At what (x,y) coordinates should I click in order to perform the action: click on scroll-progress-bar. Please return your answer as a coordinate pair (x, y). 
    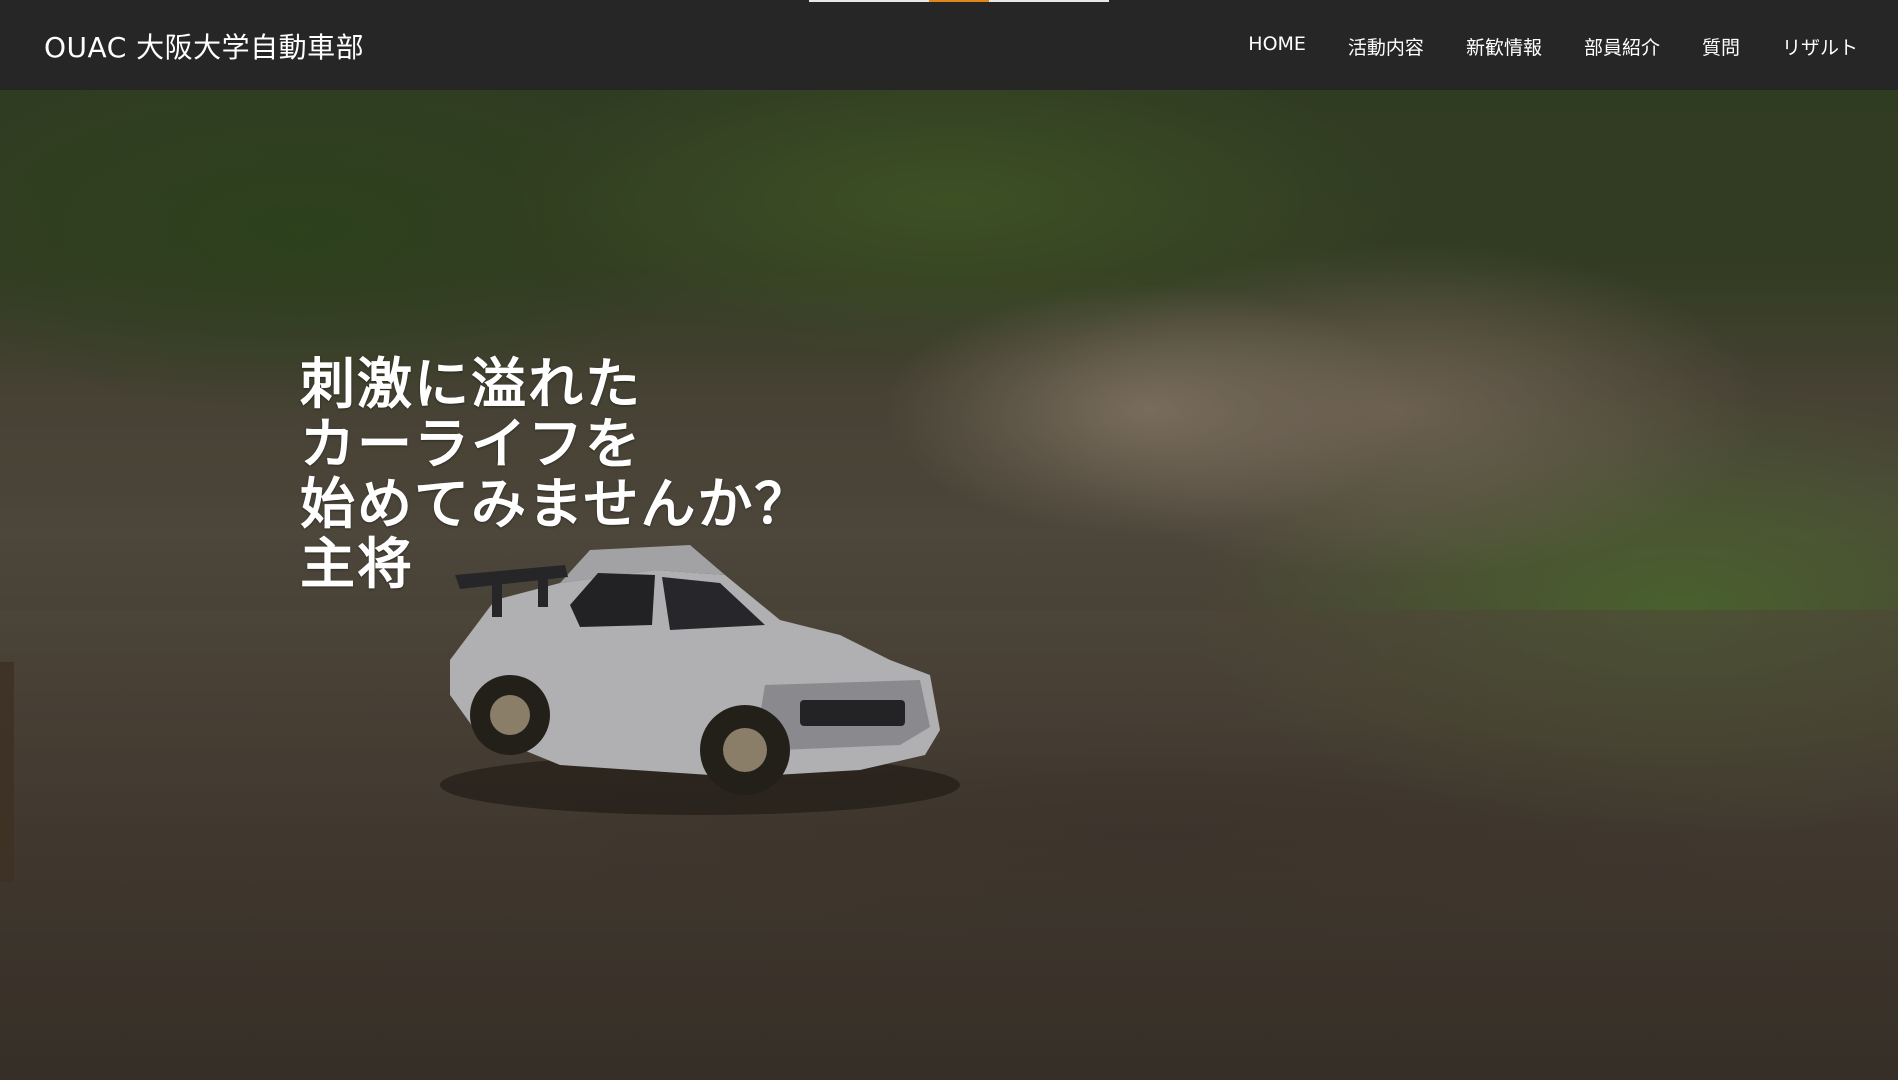
    Looking at the image, I should click on (959, 1).